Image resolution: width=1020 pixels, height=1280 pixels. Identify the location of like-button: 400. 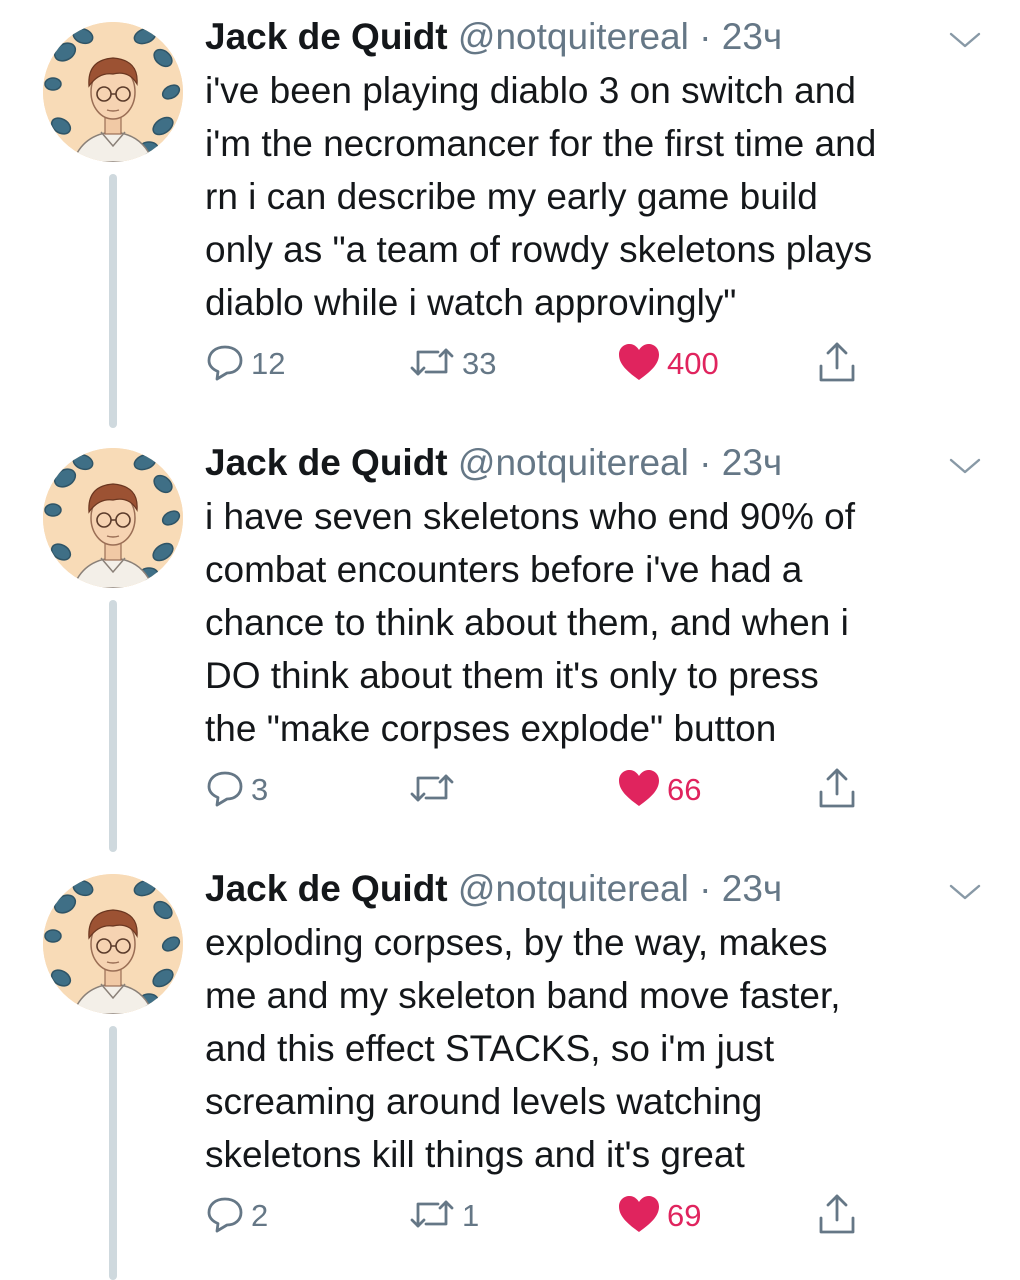
(668, 364).